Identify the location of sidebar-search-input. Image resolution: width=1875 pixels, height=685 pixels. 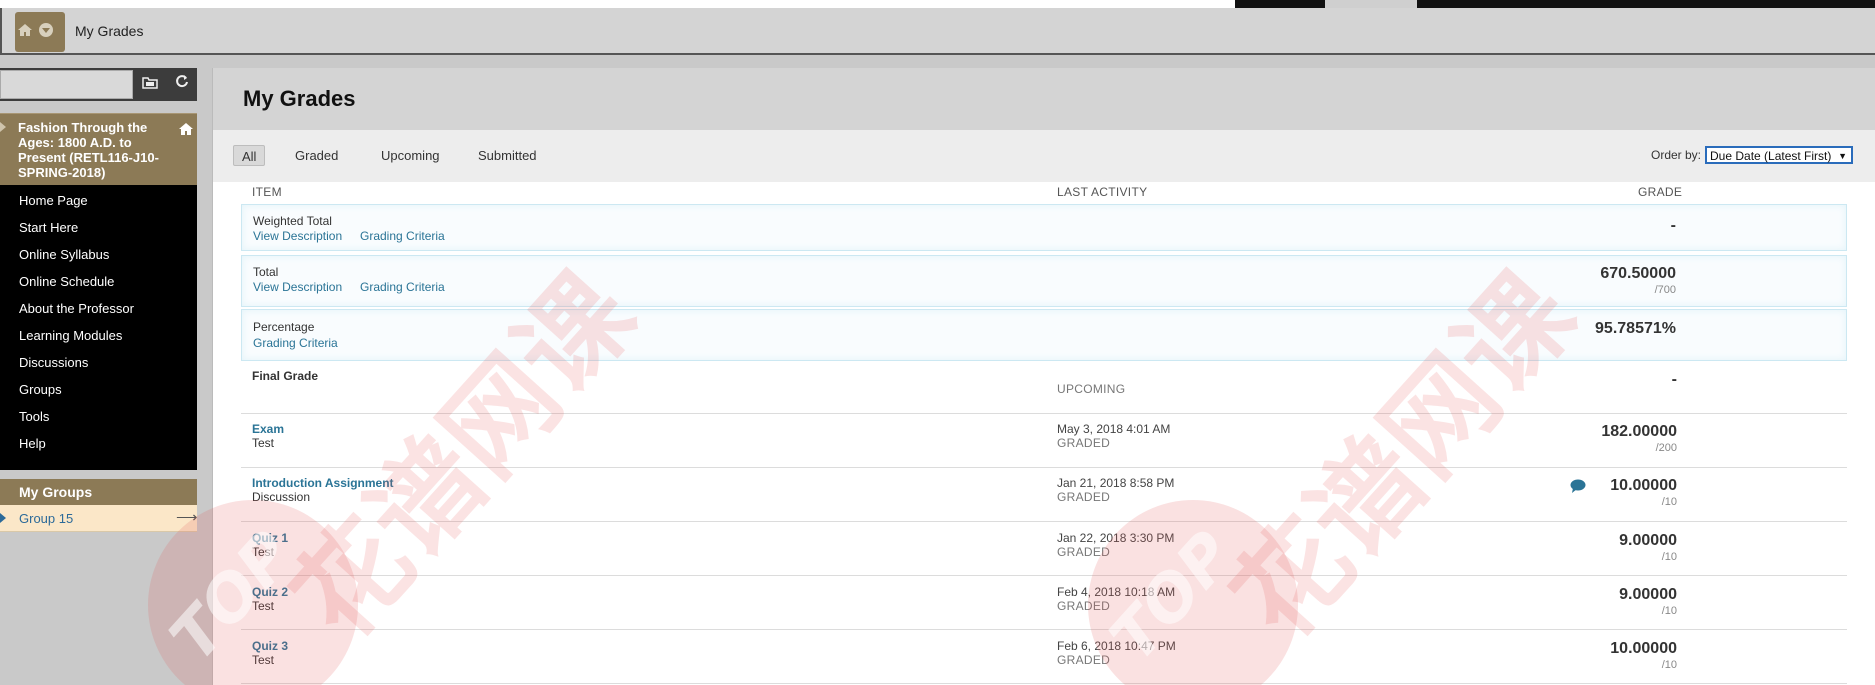
(66, 84).